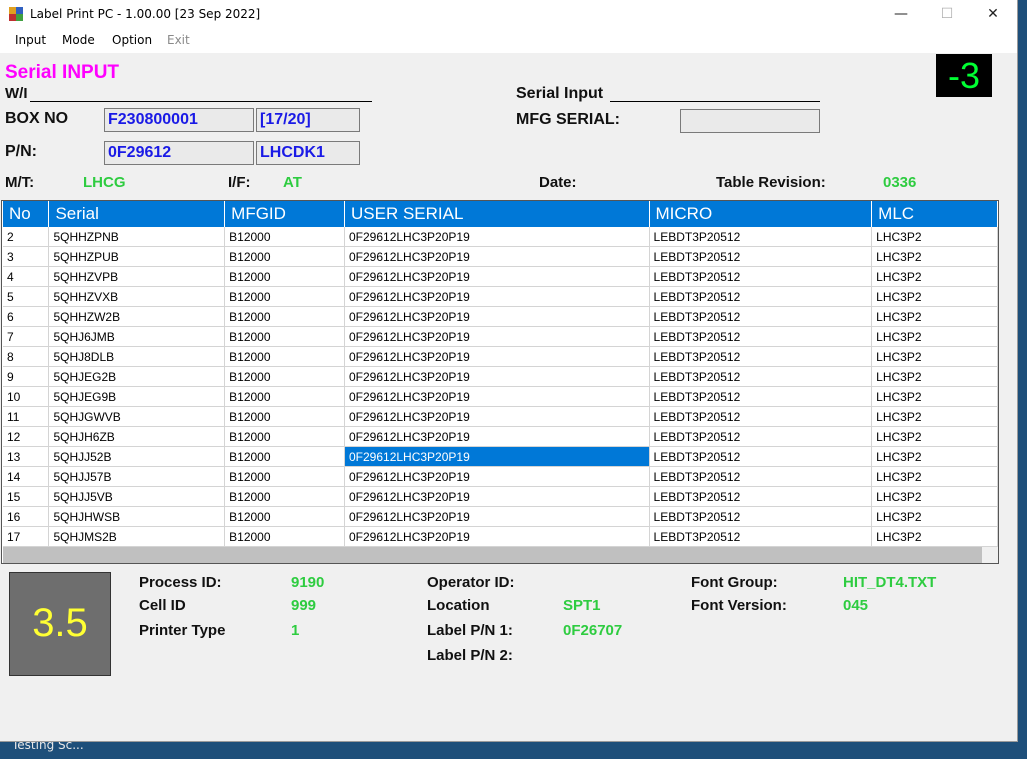 The image size is (1027, 759). I want to click on cell-no: 3, so click(26, 256).